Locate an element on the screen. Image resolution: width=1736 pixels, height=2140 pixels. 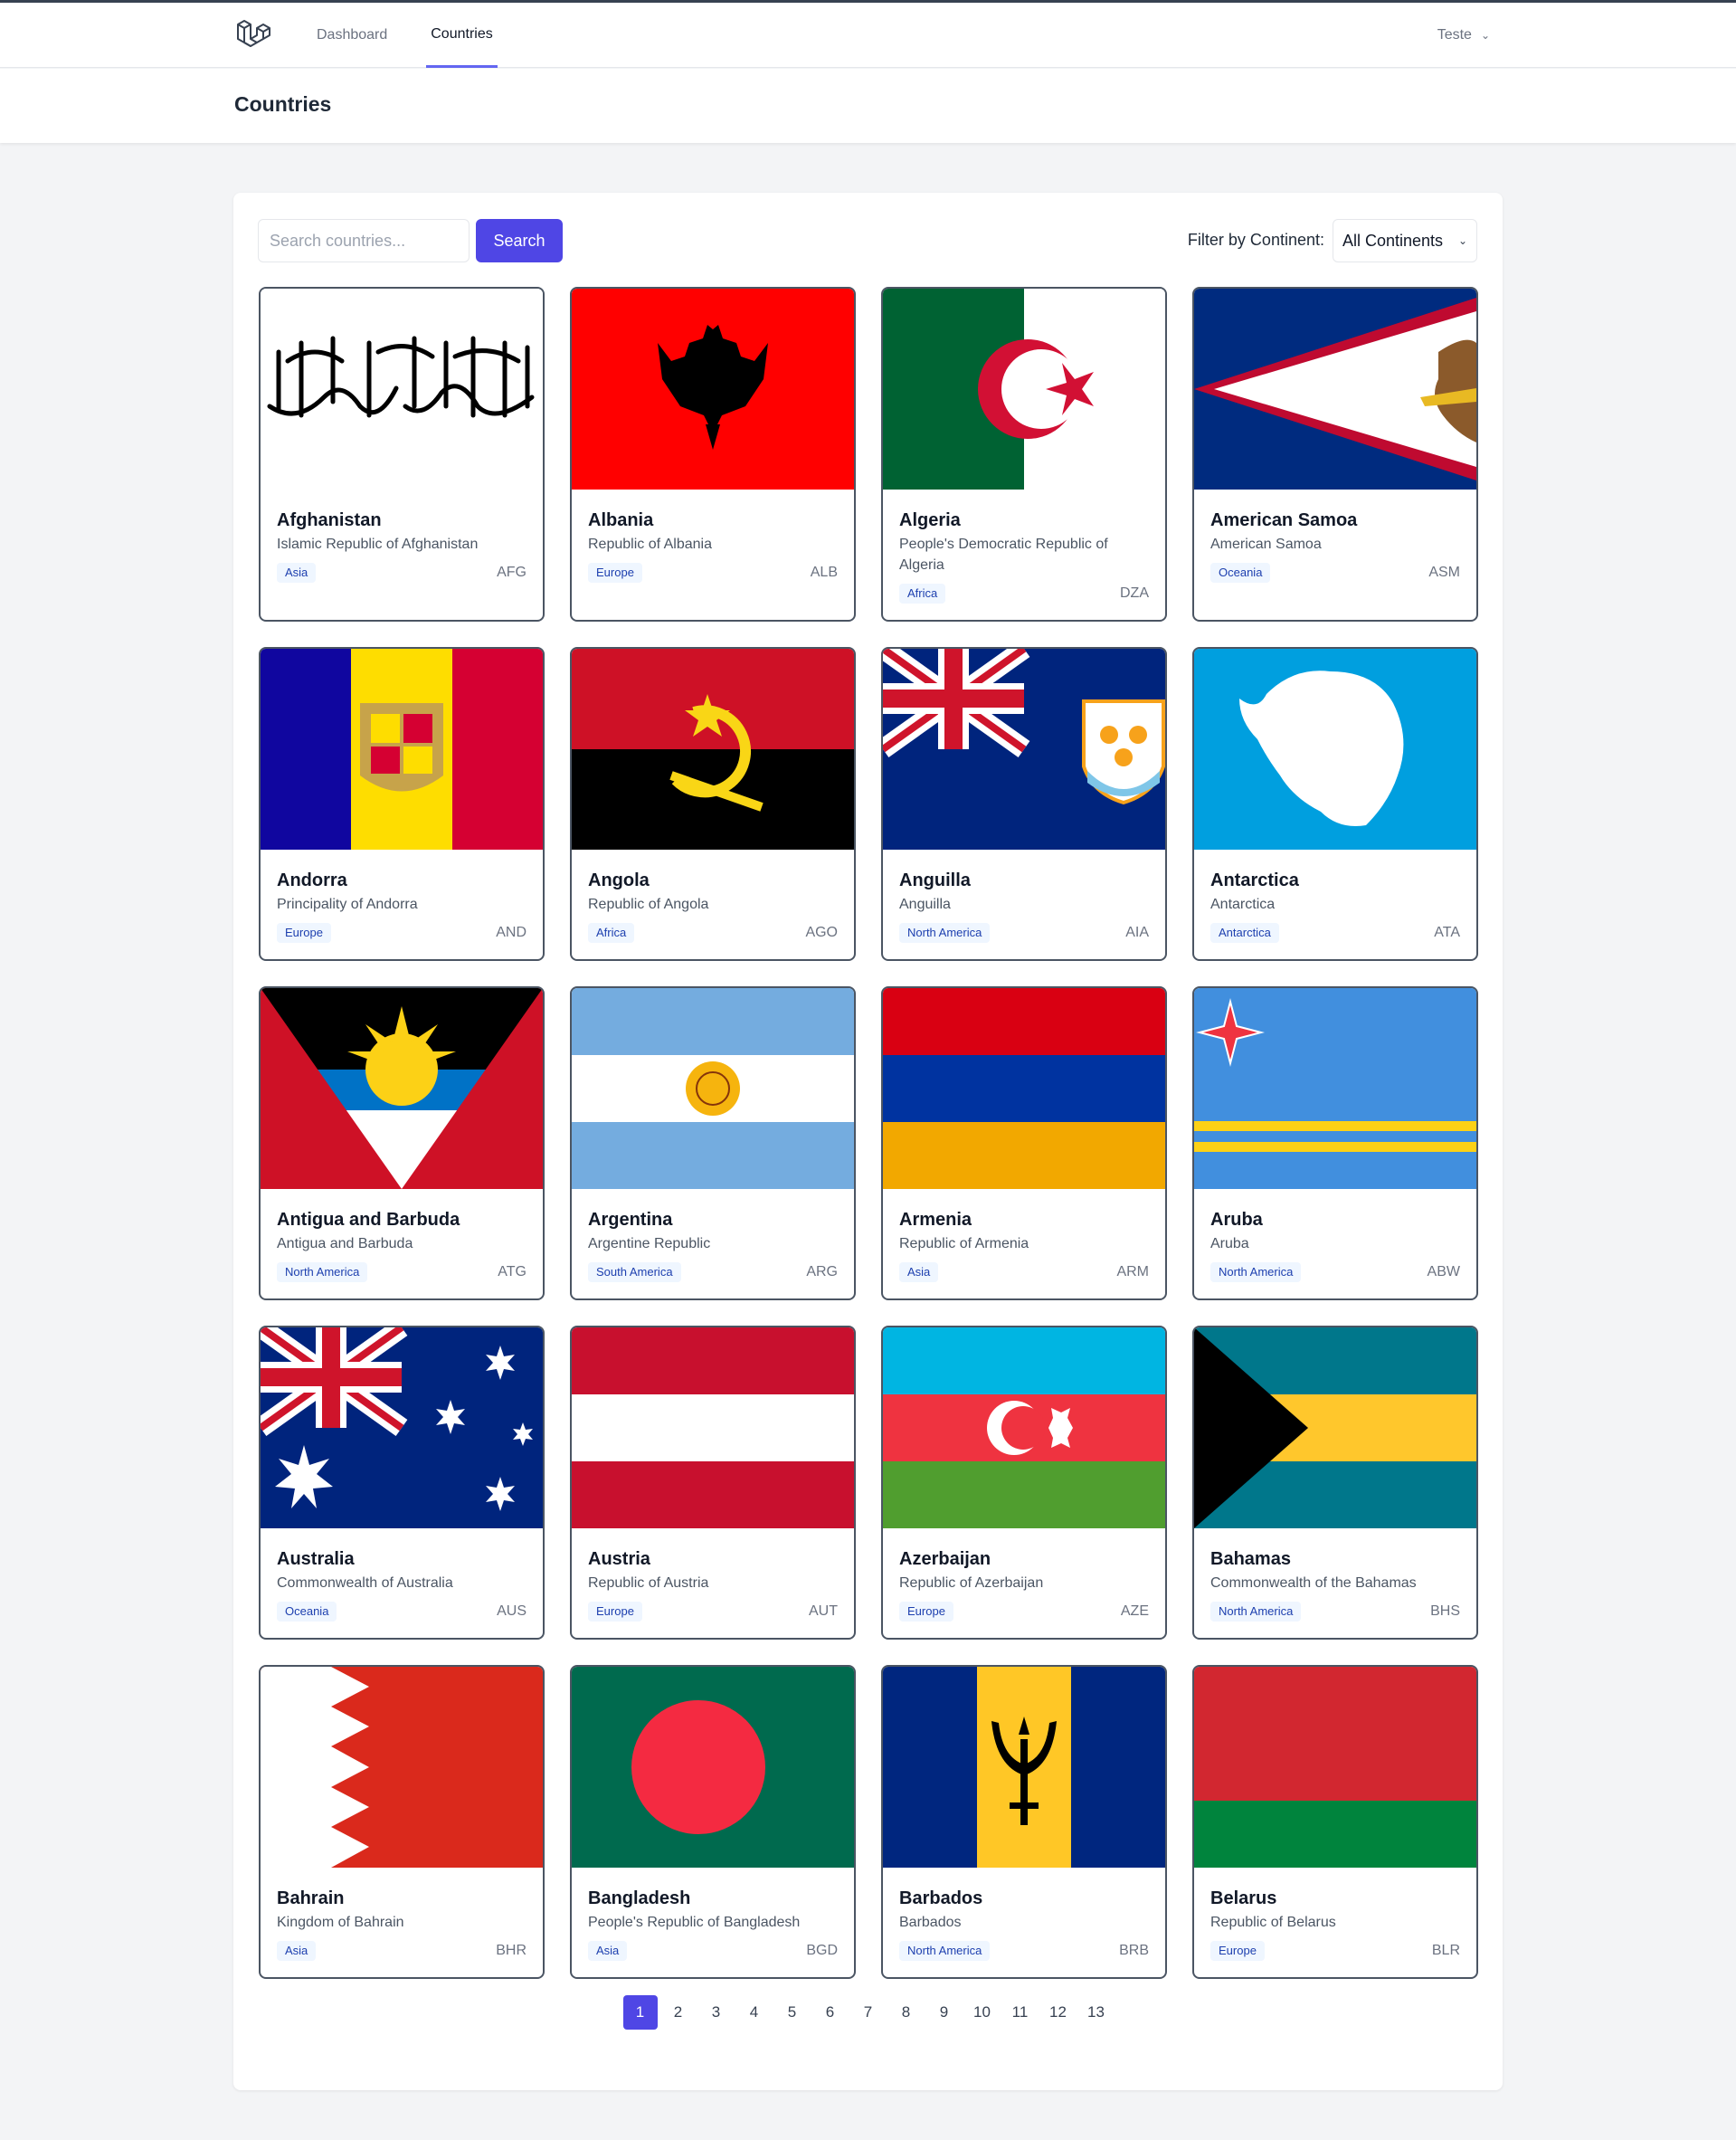
page-link-13: 13 is located at coordinates (1096, 2012).